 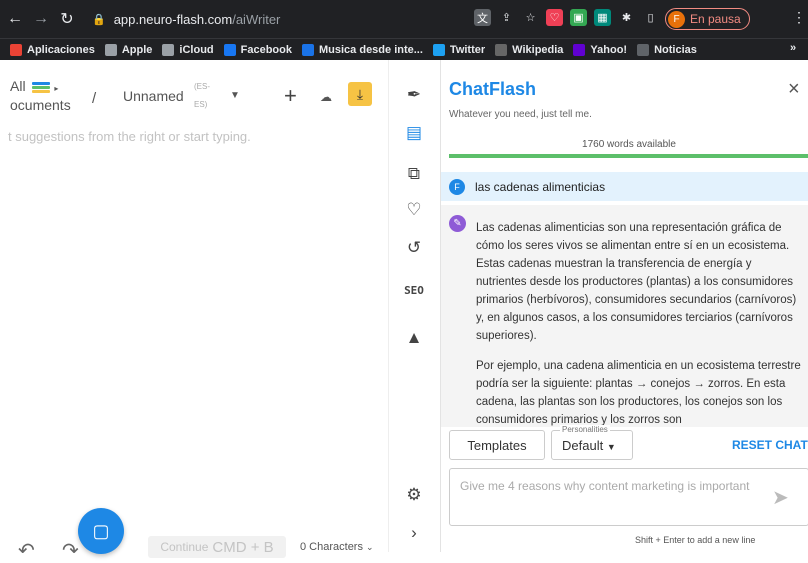 I want to click on user-message: F las cadenas alimenticias, so click(x=624, y=186).